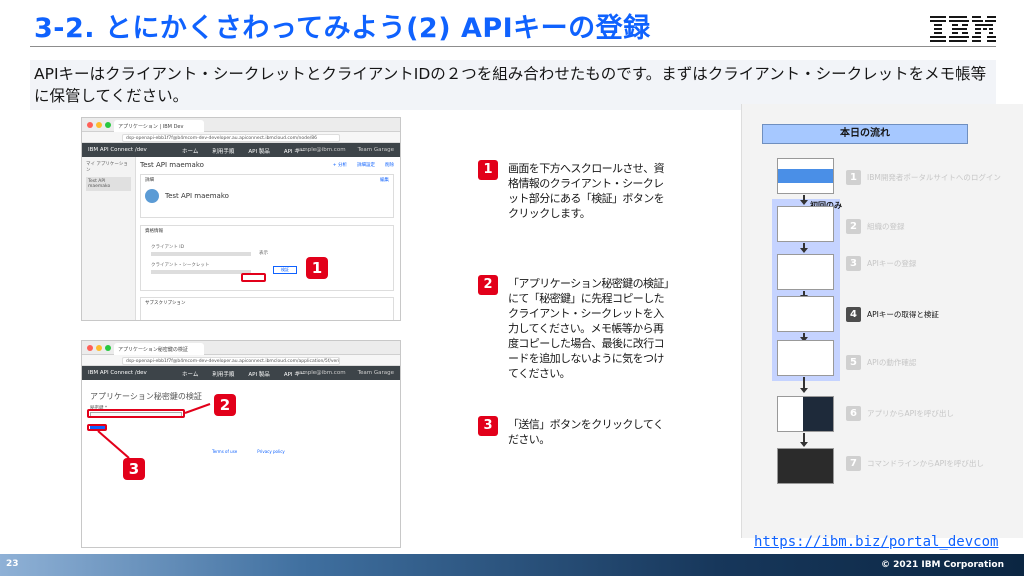 Image resolution: width=1024 pixels, height=576 pixels. What do you see at coordinates (892, 263) in the screenshot?
I see `flow-item-label: APIキーの登録` at bounding box center [892, 263].